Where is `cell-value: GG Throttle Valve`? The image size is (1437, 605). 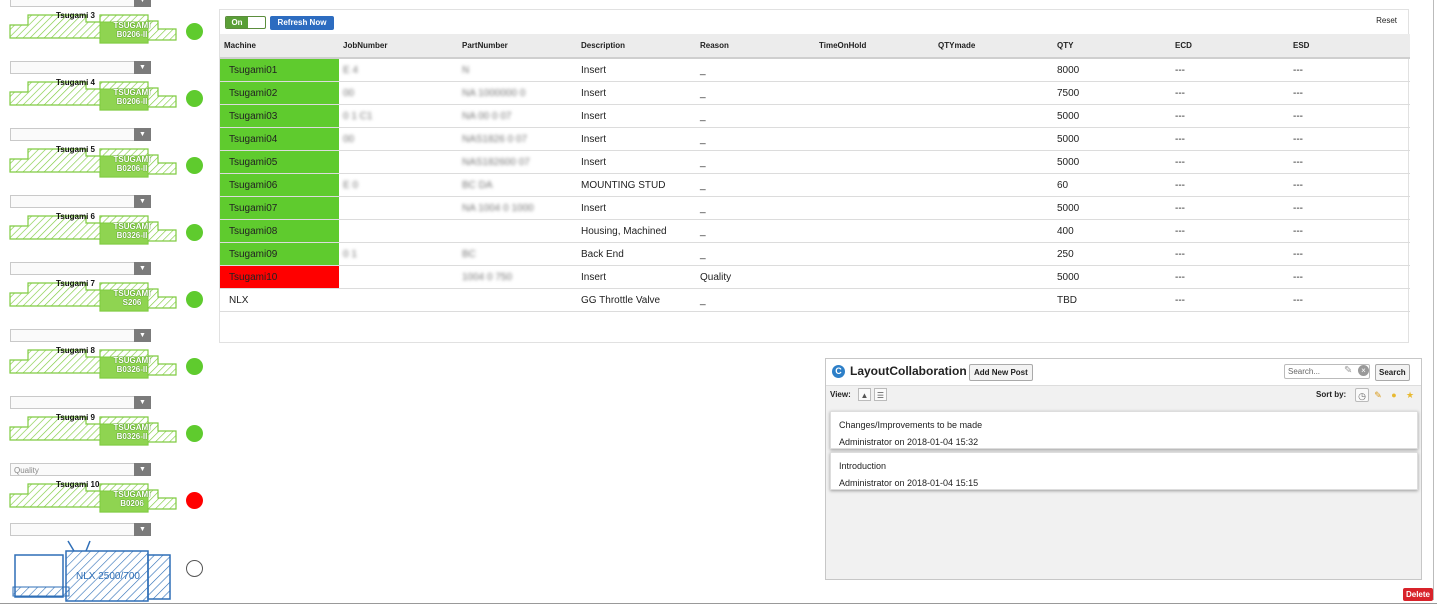 cell-value: GG Throttle Valve is located at coordinates (621, 300).